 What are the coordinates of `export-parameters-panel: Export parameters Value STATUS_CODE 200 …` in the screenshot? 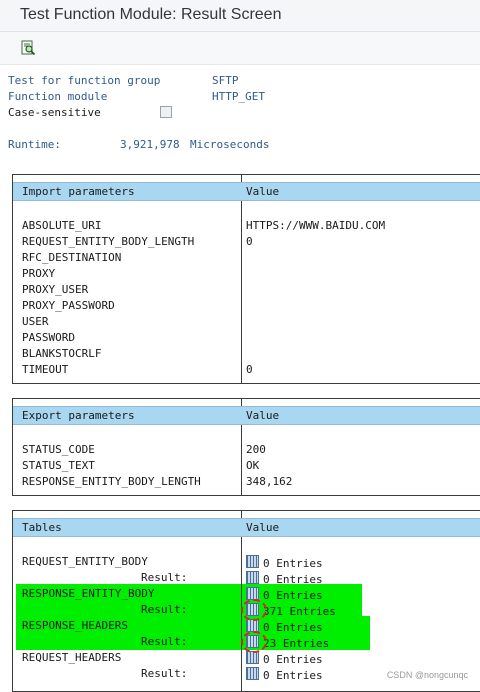 It's located at (246, 447).